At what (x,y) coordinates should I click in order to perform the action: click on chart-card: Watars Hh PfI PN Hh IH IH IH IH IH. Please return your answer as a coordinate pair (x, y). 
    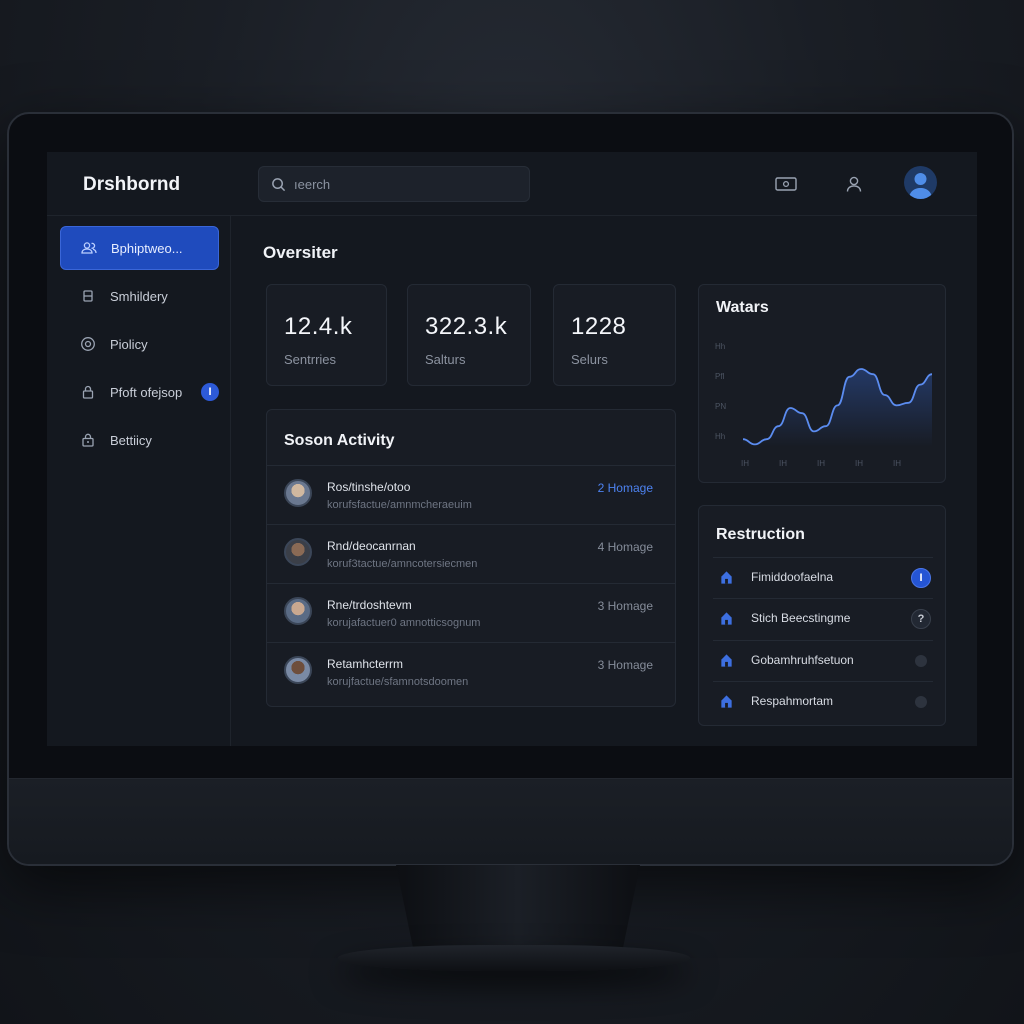
    Looking at the image, I should click on (822, 383).